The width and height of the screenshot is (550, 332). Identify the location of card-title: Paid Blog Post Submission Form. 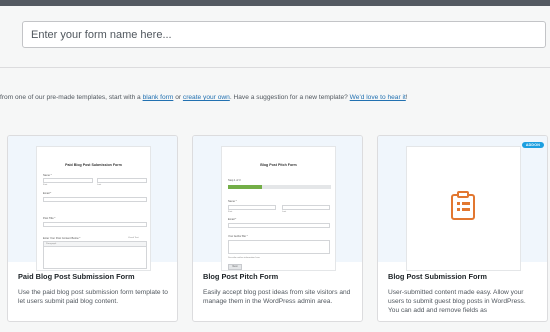
(76, 276).